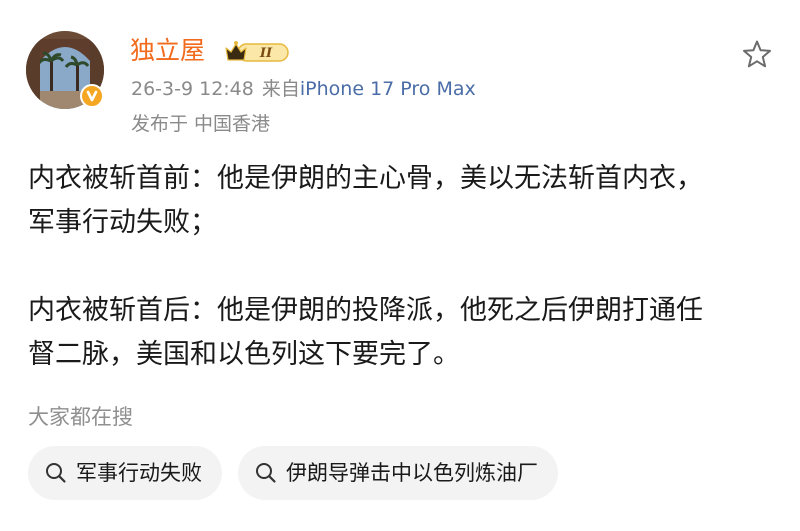  What do you see at coordinates (266, 53) in the screenshot?
I see `rank-badge-text: II` at bounding box center [266, 53].